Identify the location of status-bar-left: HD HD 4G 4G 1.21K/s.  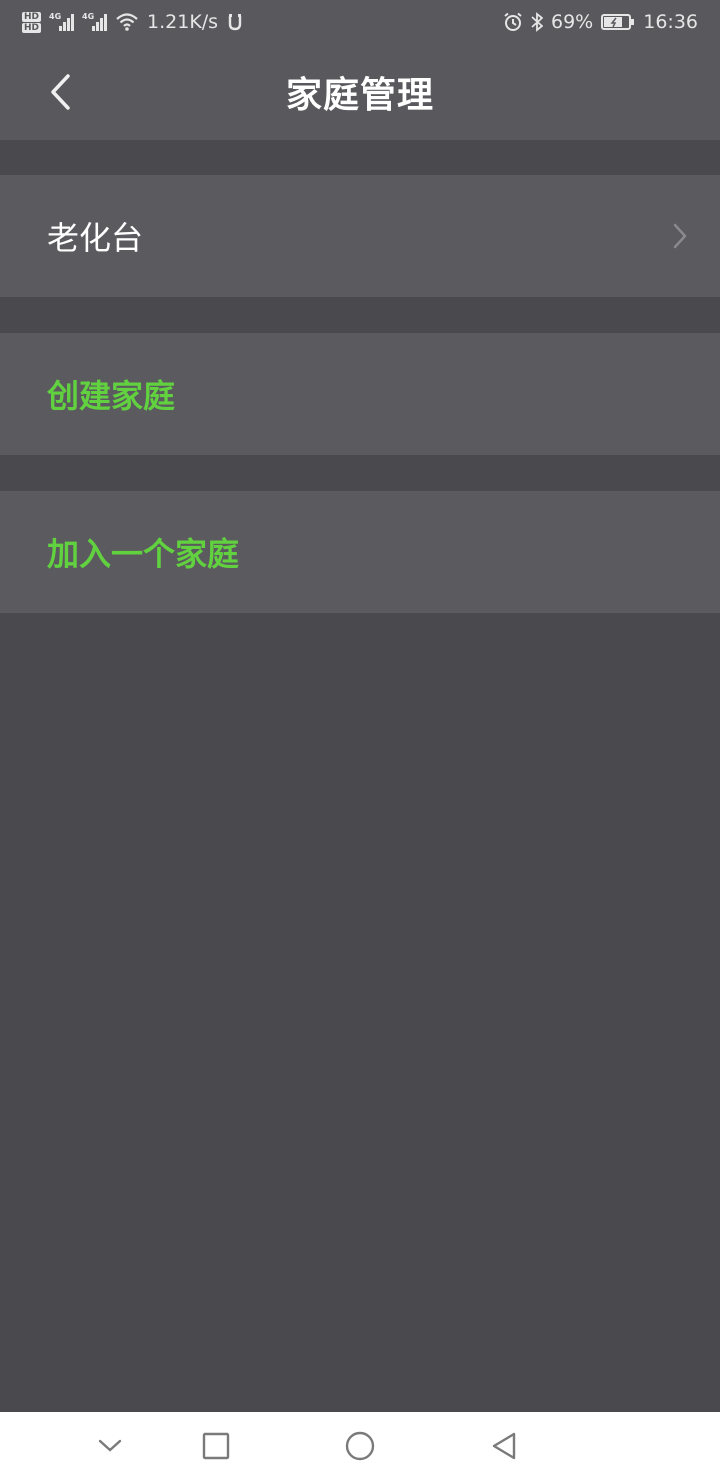
(133, 22).